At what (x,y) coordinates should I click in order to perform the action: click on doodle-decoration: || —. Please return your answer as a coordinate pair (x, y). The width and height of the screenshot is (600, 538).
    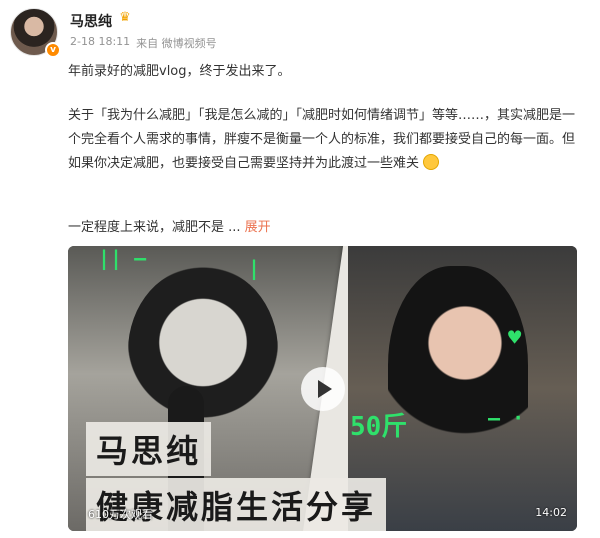
    Looking at the image, I should click on (122, 258).